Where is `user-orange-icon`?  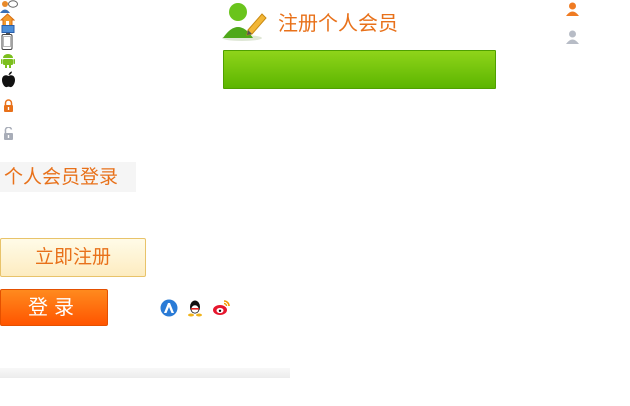 user-orange-icon is located at coordinates (572, 8).